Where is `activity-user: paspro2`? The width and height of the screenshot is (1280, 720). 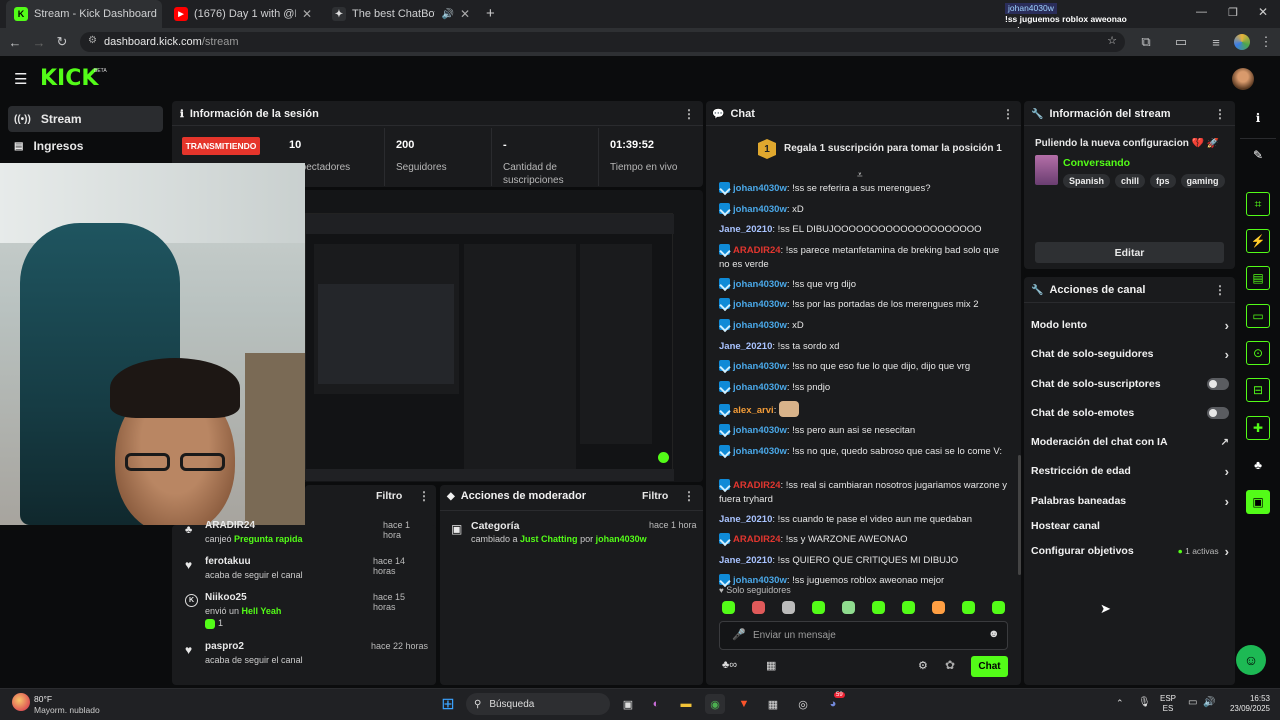
activity-user: paspro2 is located at coordinates (224, 646).